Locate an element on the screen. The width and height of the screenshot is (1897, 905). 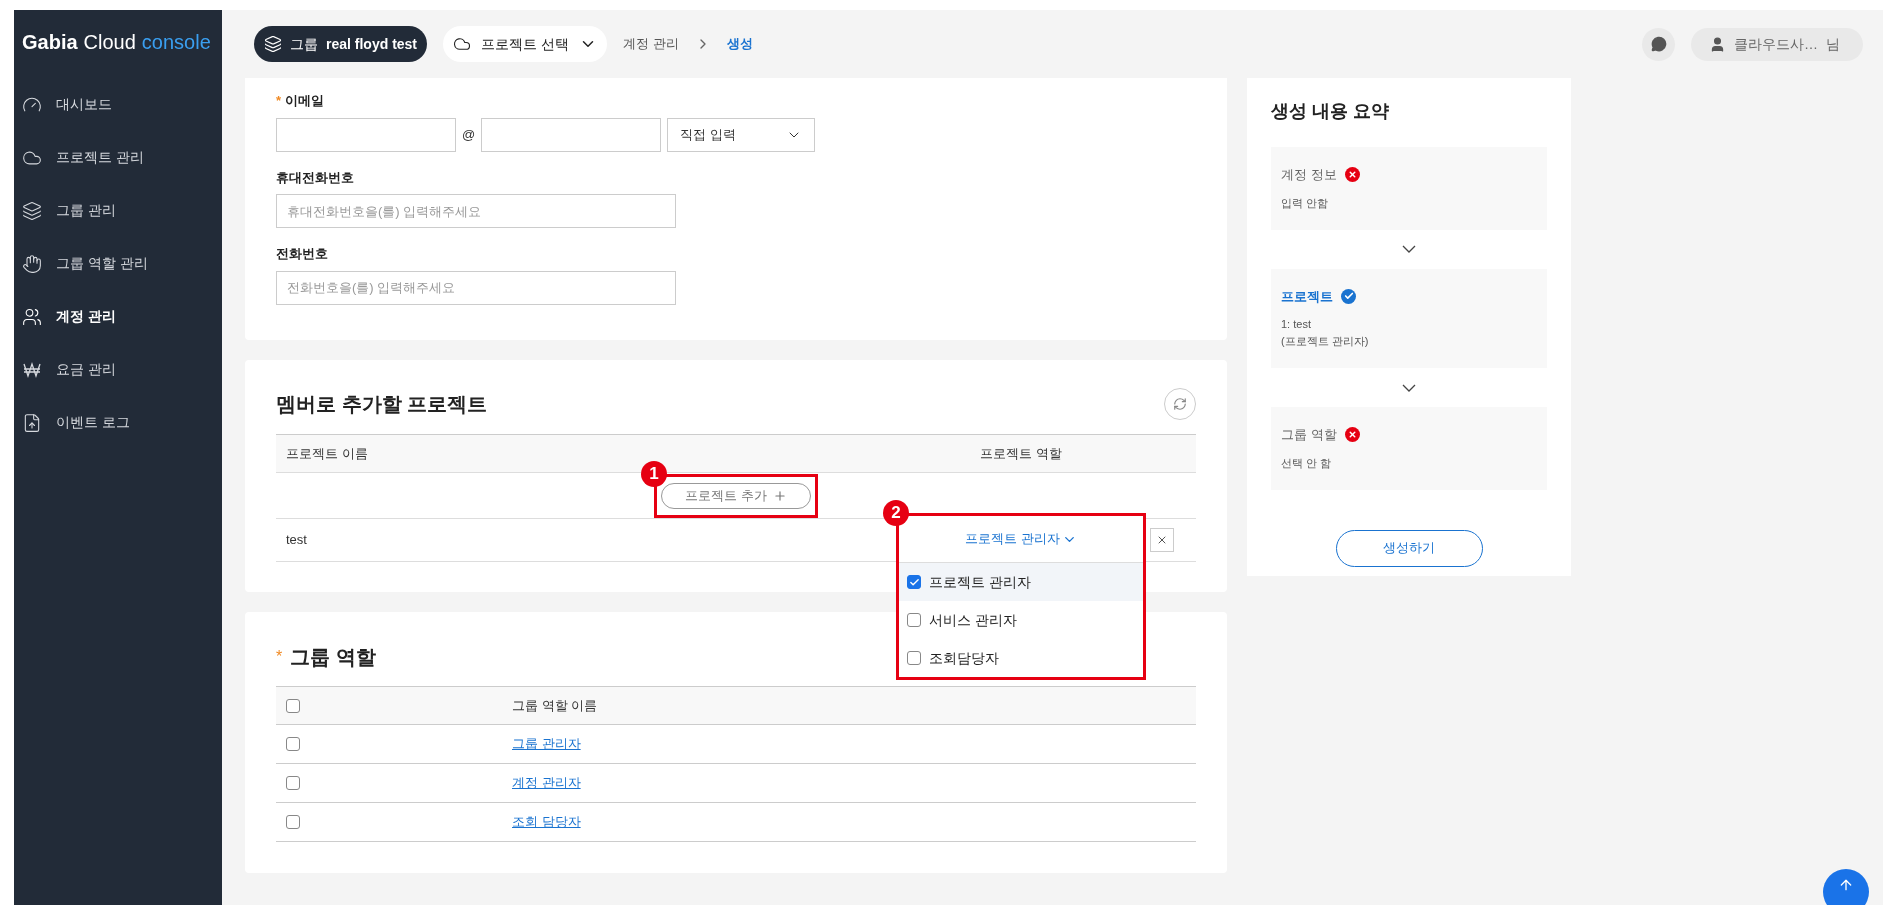
email-id-input is located at coordinates (366, 134).